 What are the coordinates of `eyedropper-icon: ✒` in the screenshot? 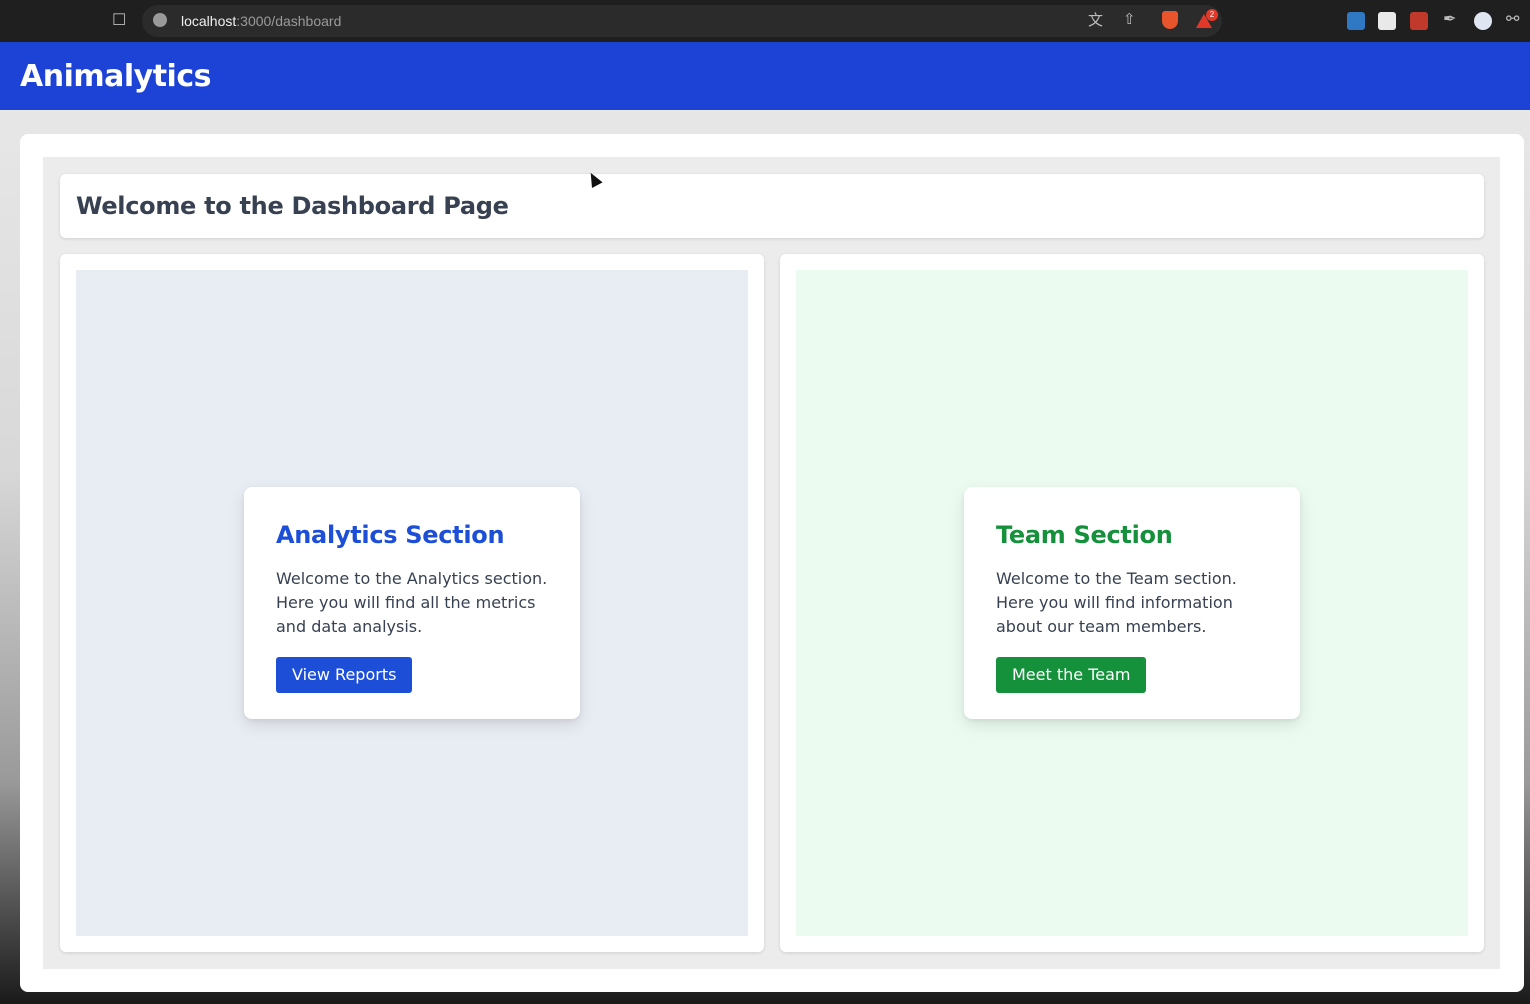 It's located at (1449, 20).